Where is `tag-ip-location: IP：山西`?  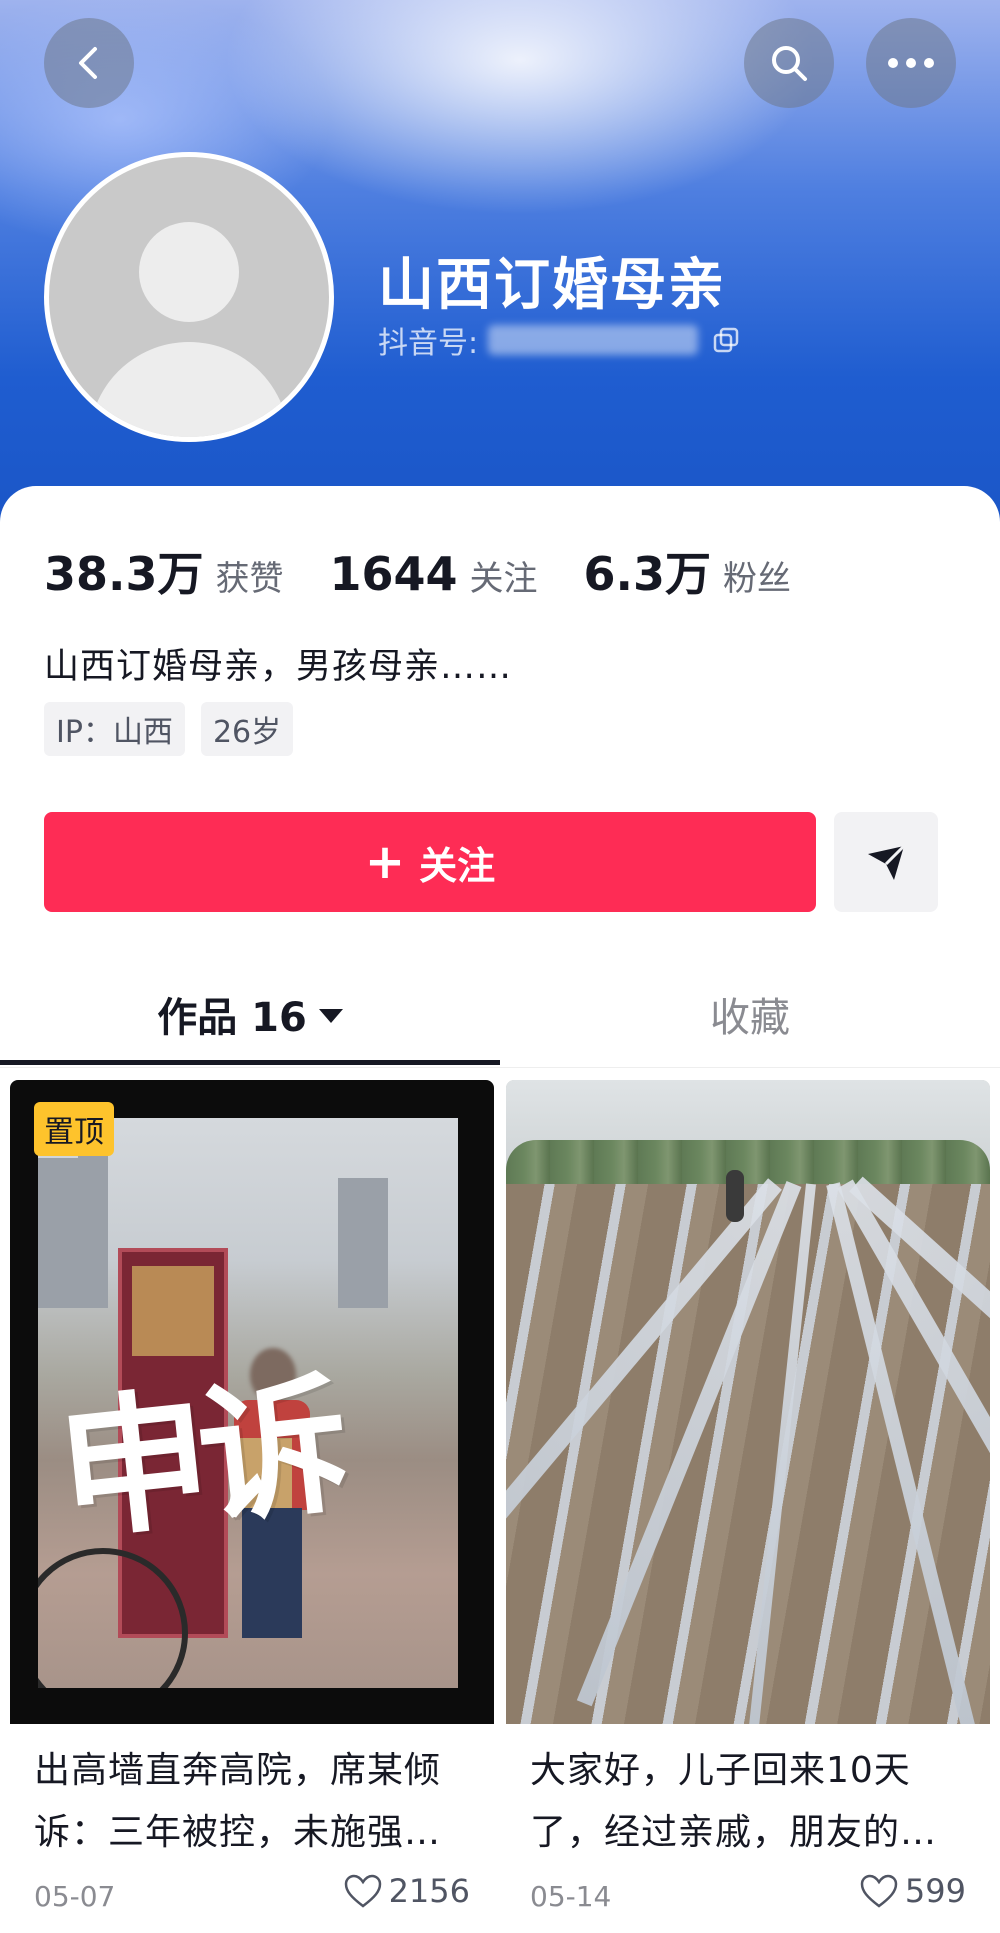 tag-ip-location: IP：山西 is located at coordinates (114, 729).